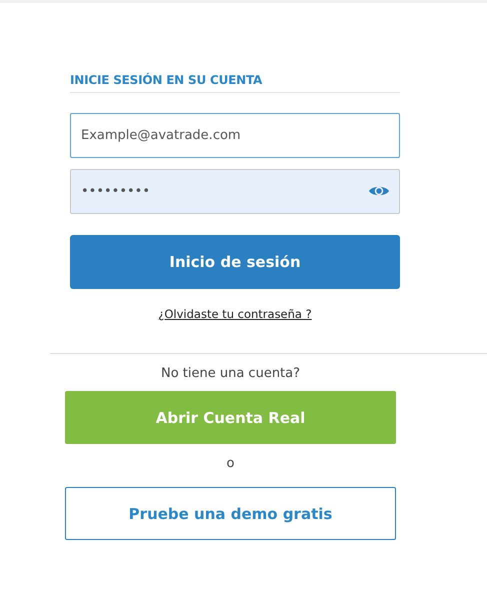 The image size is (487, 601). I want to click on form-heading: INICIE SESIÓN EN SU CUENTA, so click(235, 83).